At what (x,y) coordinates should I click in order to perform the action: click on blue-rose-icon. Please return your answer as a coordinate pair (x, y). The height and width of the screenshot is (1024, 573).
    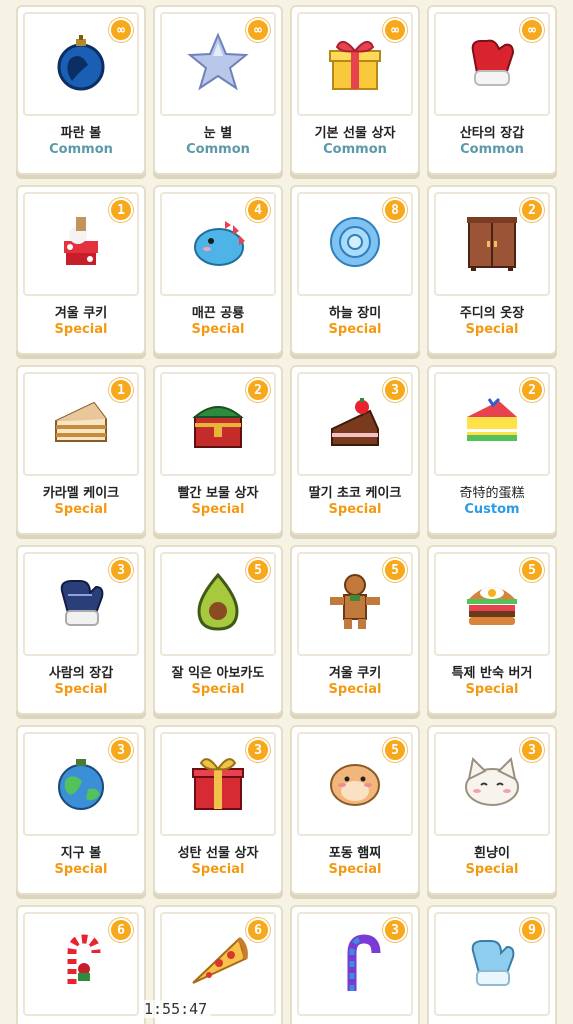
    Looking at the image, I should click on (355, 244).